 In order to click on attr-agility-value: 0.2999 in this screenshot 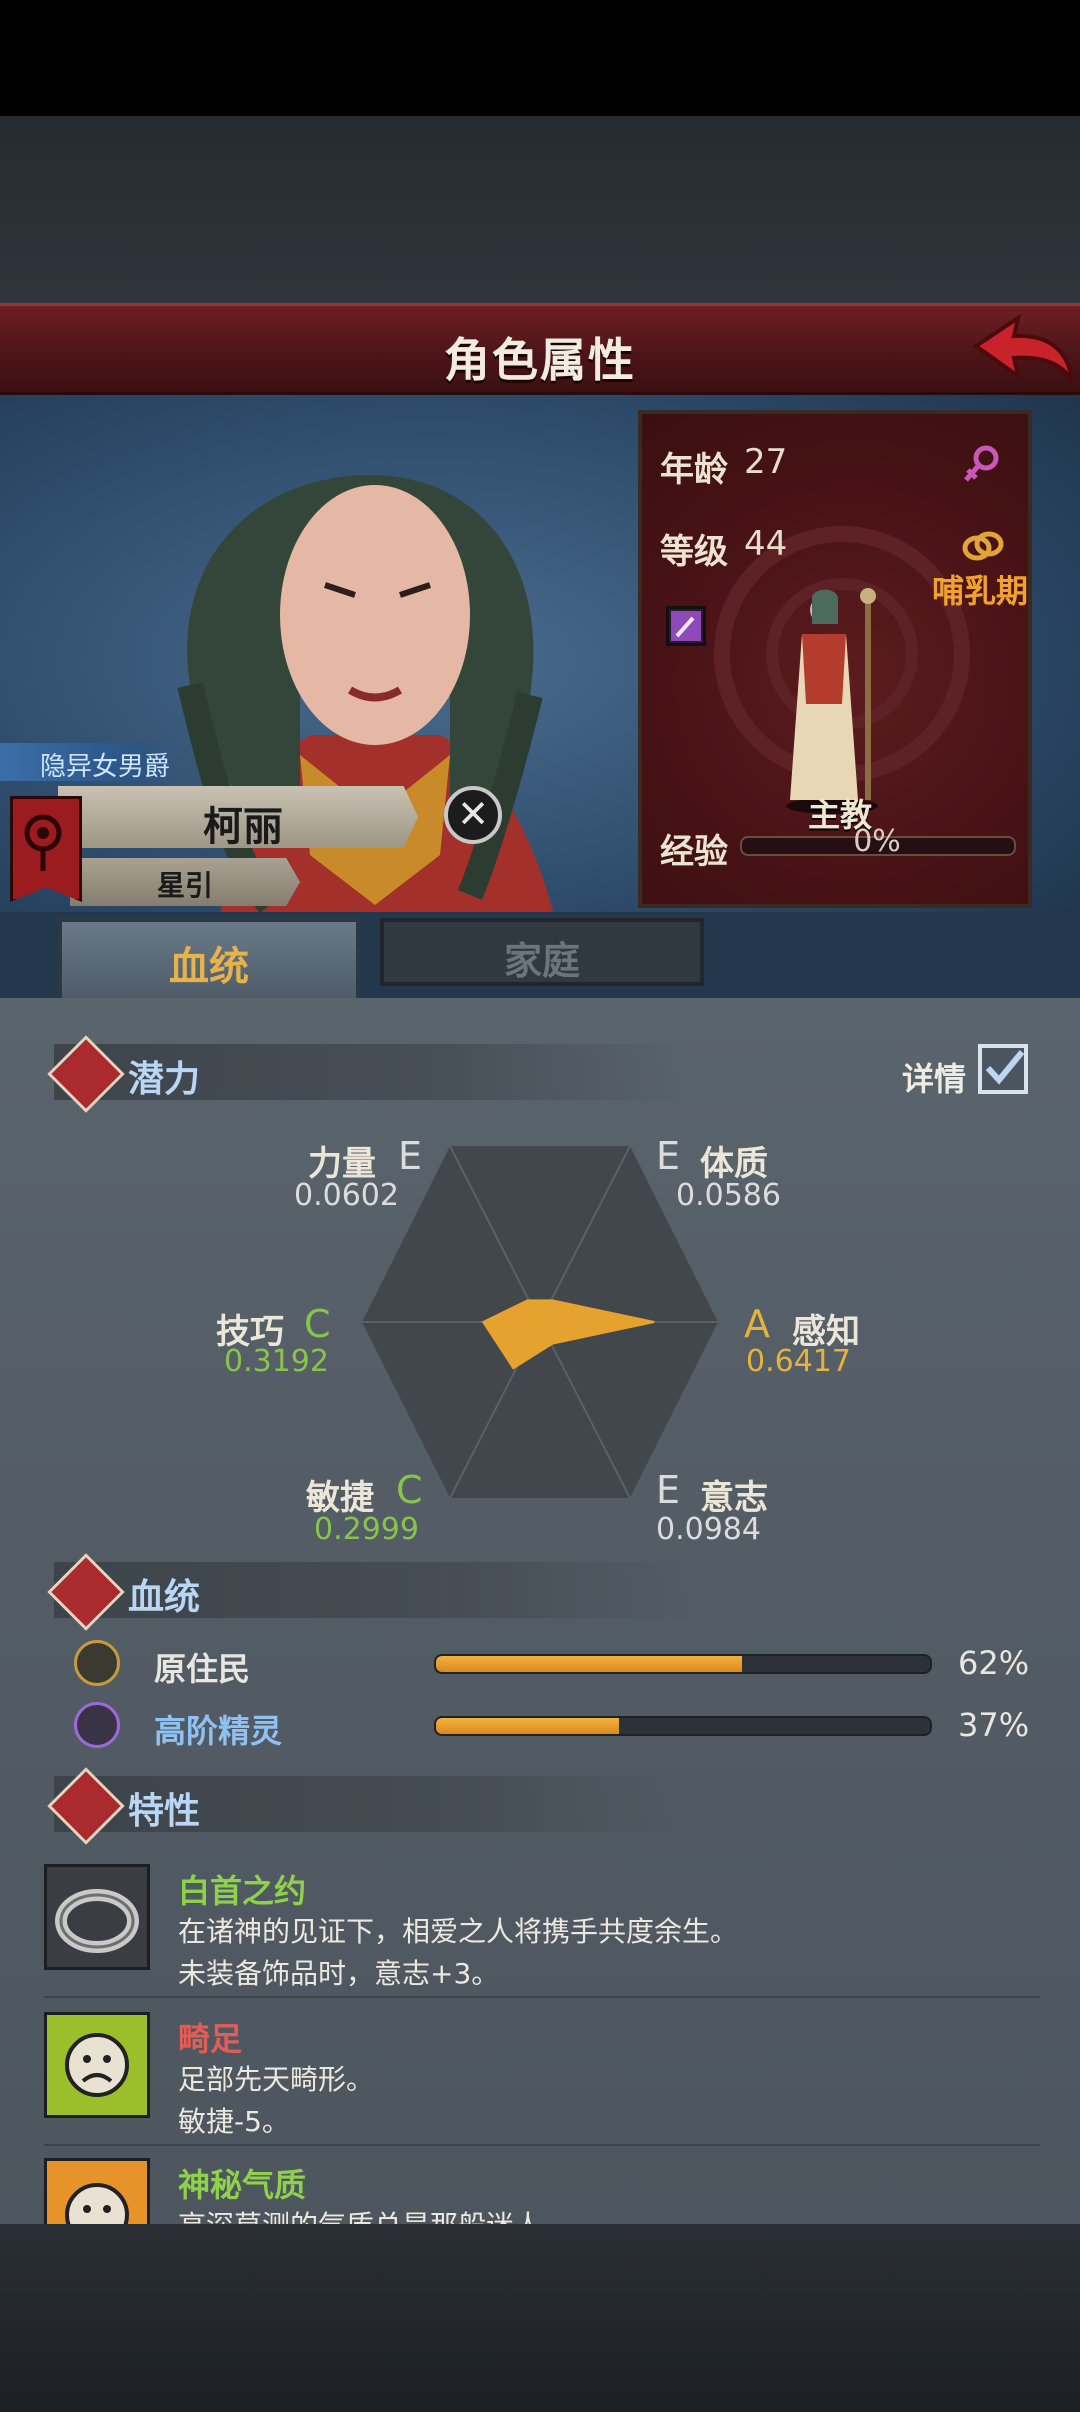, I will do `click(366, 1529)`.